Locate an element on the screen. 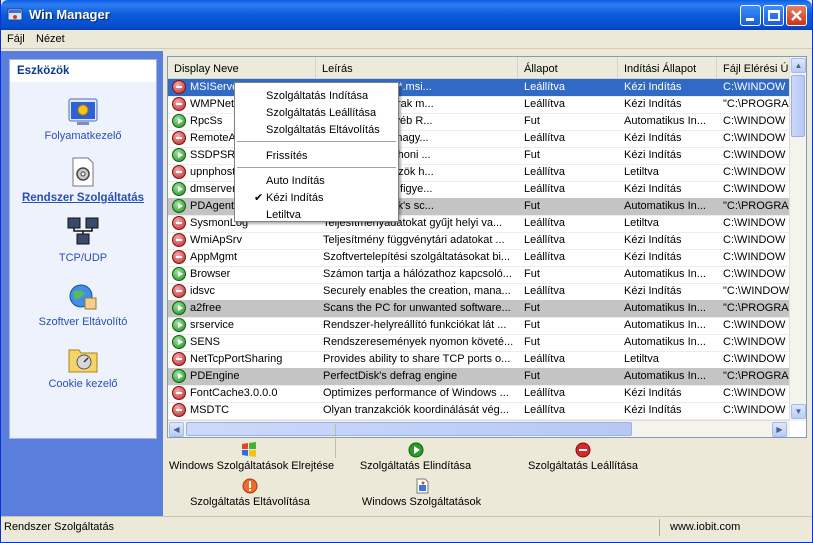 This screenshot has height=543, width=813. remove-service-button: Szolgáltatás Eltávolítása is located at coordinates (250, 493).